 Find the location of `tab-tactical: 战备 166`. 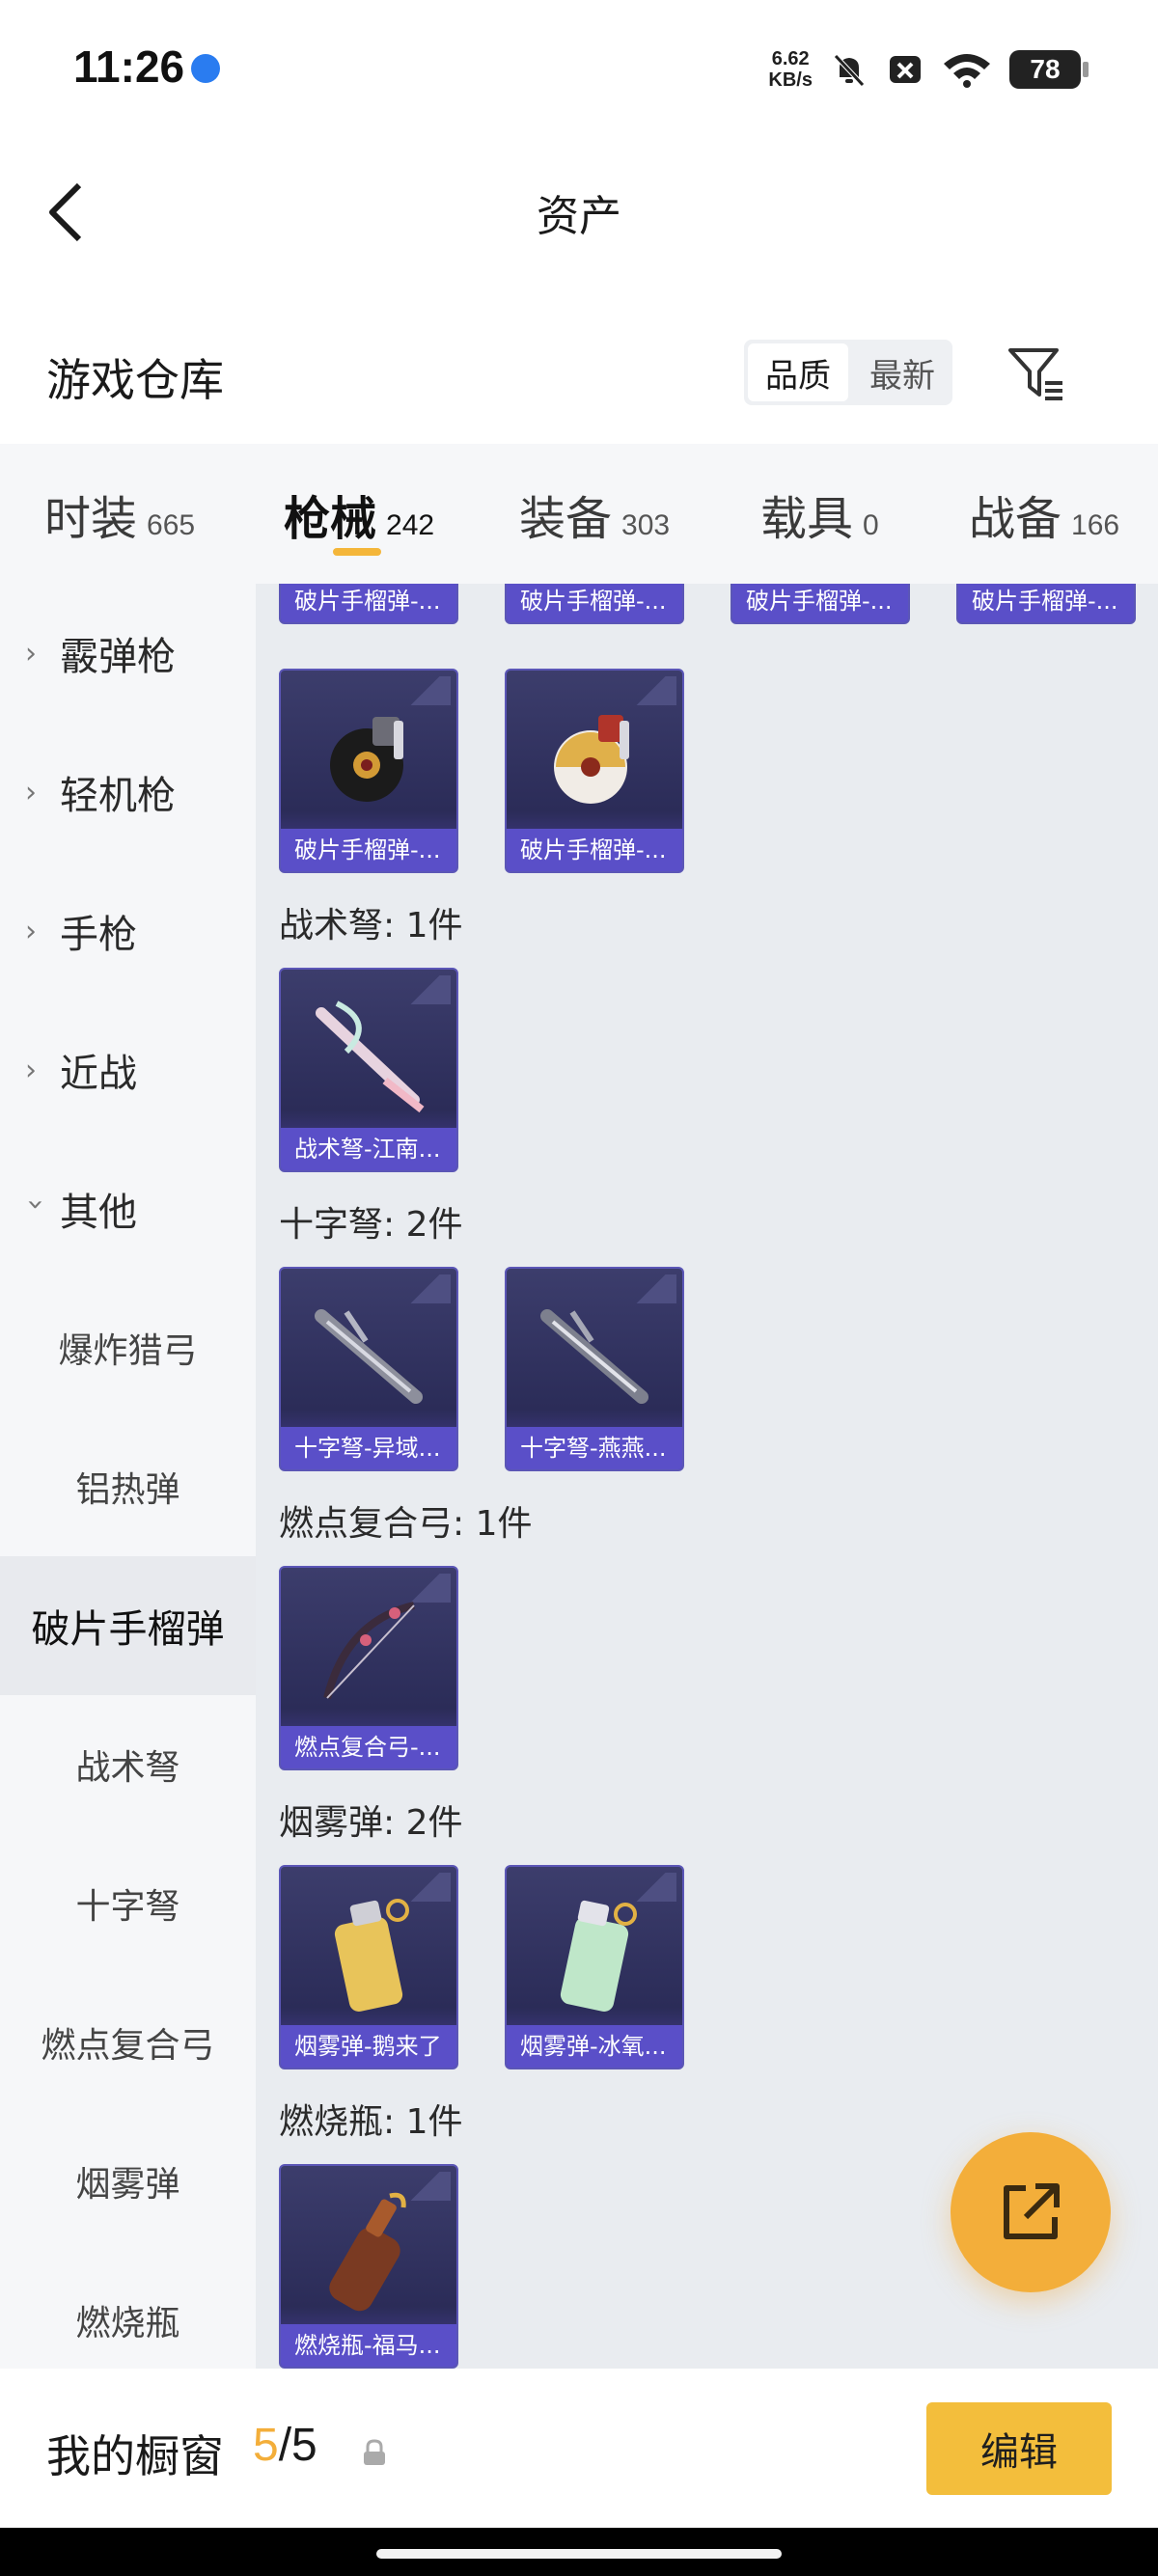

tab-tactical: 战备 166 is located at coordinates (1044, 514).